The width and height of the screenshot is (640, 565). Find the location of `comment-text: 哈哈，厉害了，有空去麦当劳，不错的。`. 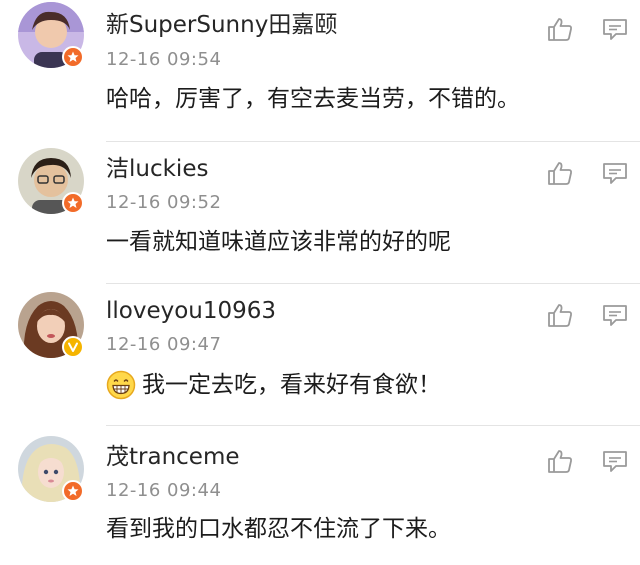

comment-text: 哈哈，厉害了，有空去麦当劳，不错的。 is located at coordinates (313, 99).